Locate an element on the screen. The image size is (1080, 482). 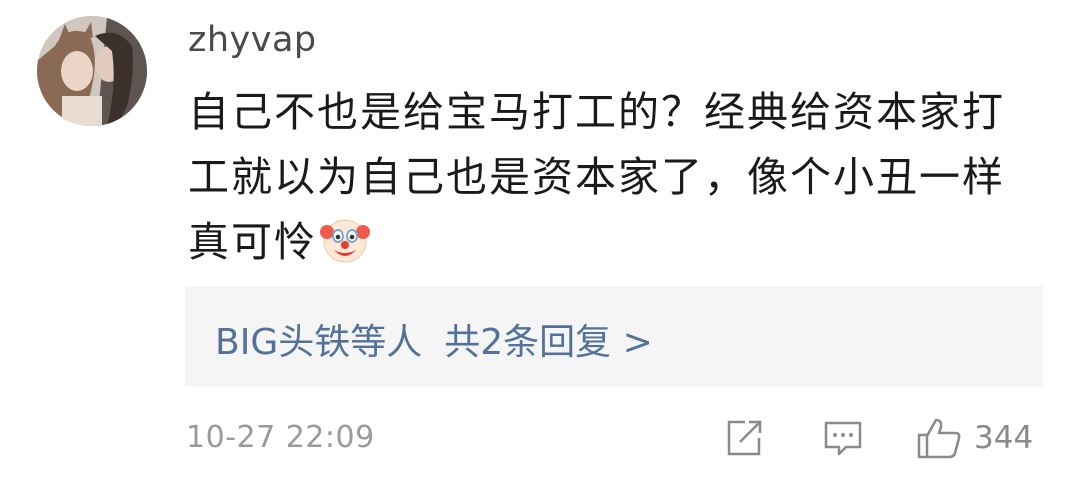
share-icon is located at coordinates (744, 437).